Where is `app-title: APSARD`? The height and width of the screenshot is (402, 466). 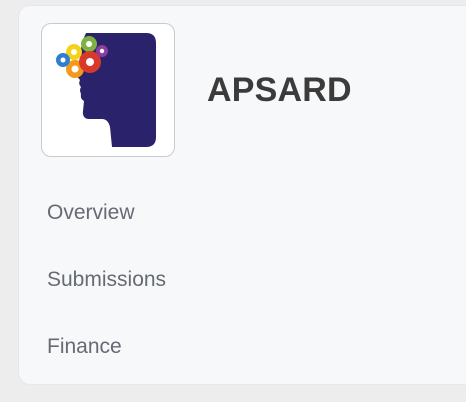
app-title: APSARD is located at coordinates (279, 89).